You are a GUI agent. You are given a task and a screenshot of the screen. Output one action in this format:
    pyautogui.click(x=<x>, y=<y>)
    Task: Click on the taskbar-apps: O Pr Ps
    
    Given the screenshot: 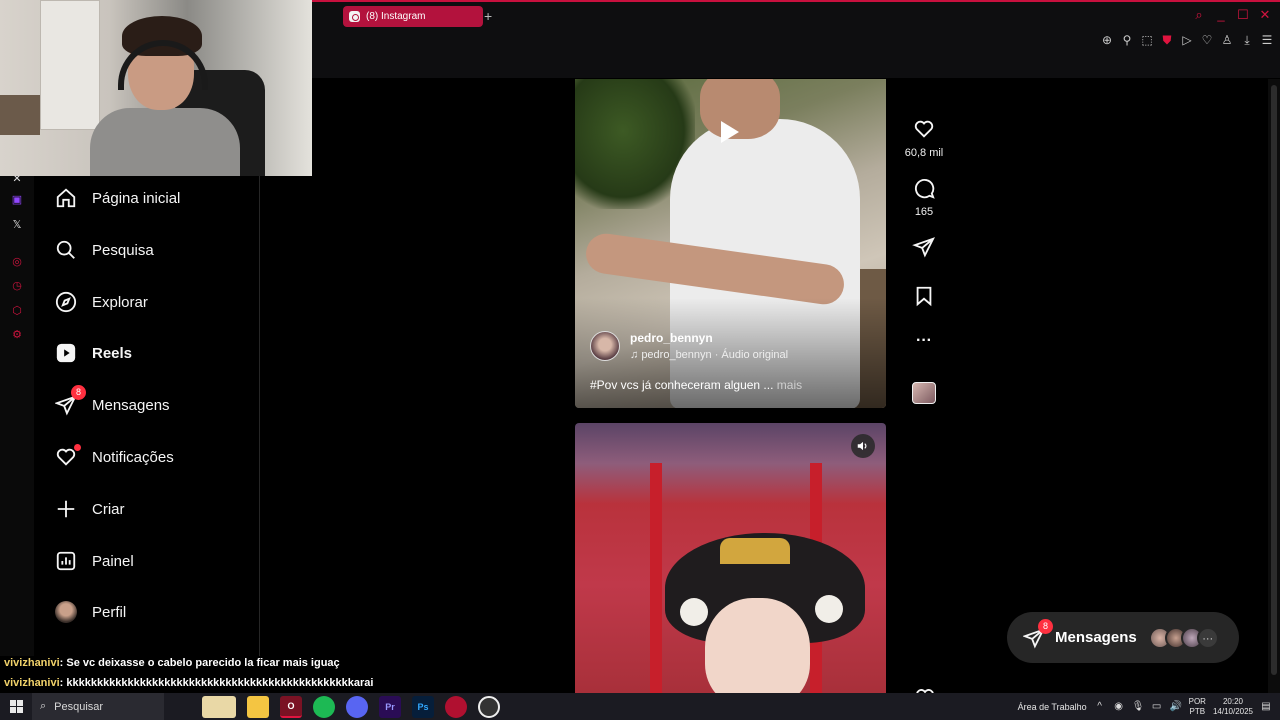 What is the action you would take?
    pyautogui.click(x=351, y=706)
    